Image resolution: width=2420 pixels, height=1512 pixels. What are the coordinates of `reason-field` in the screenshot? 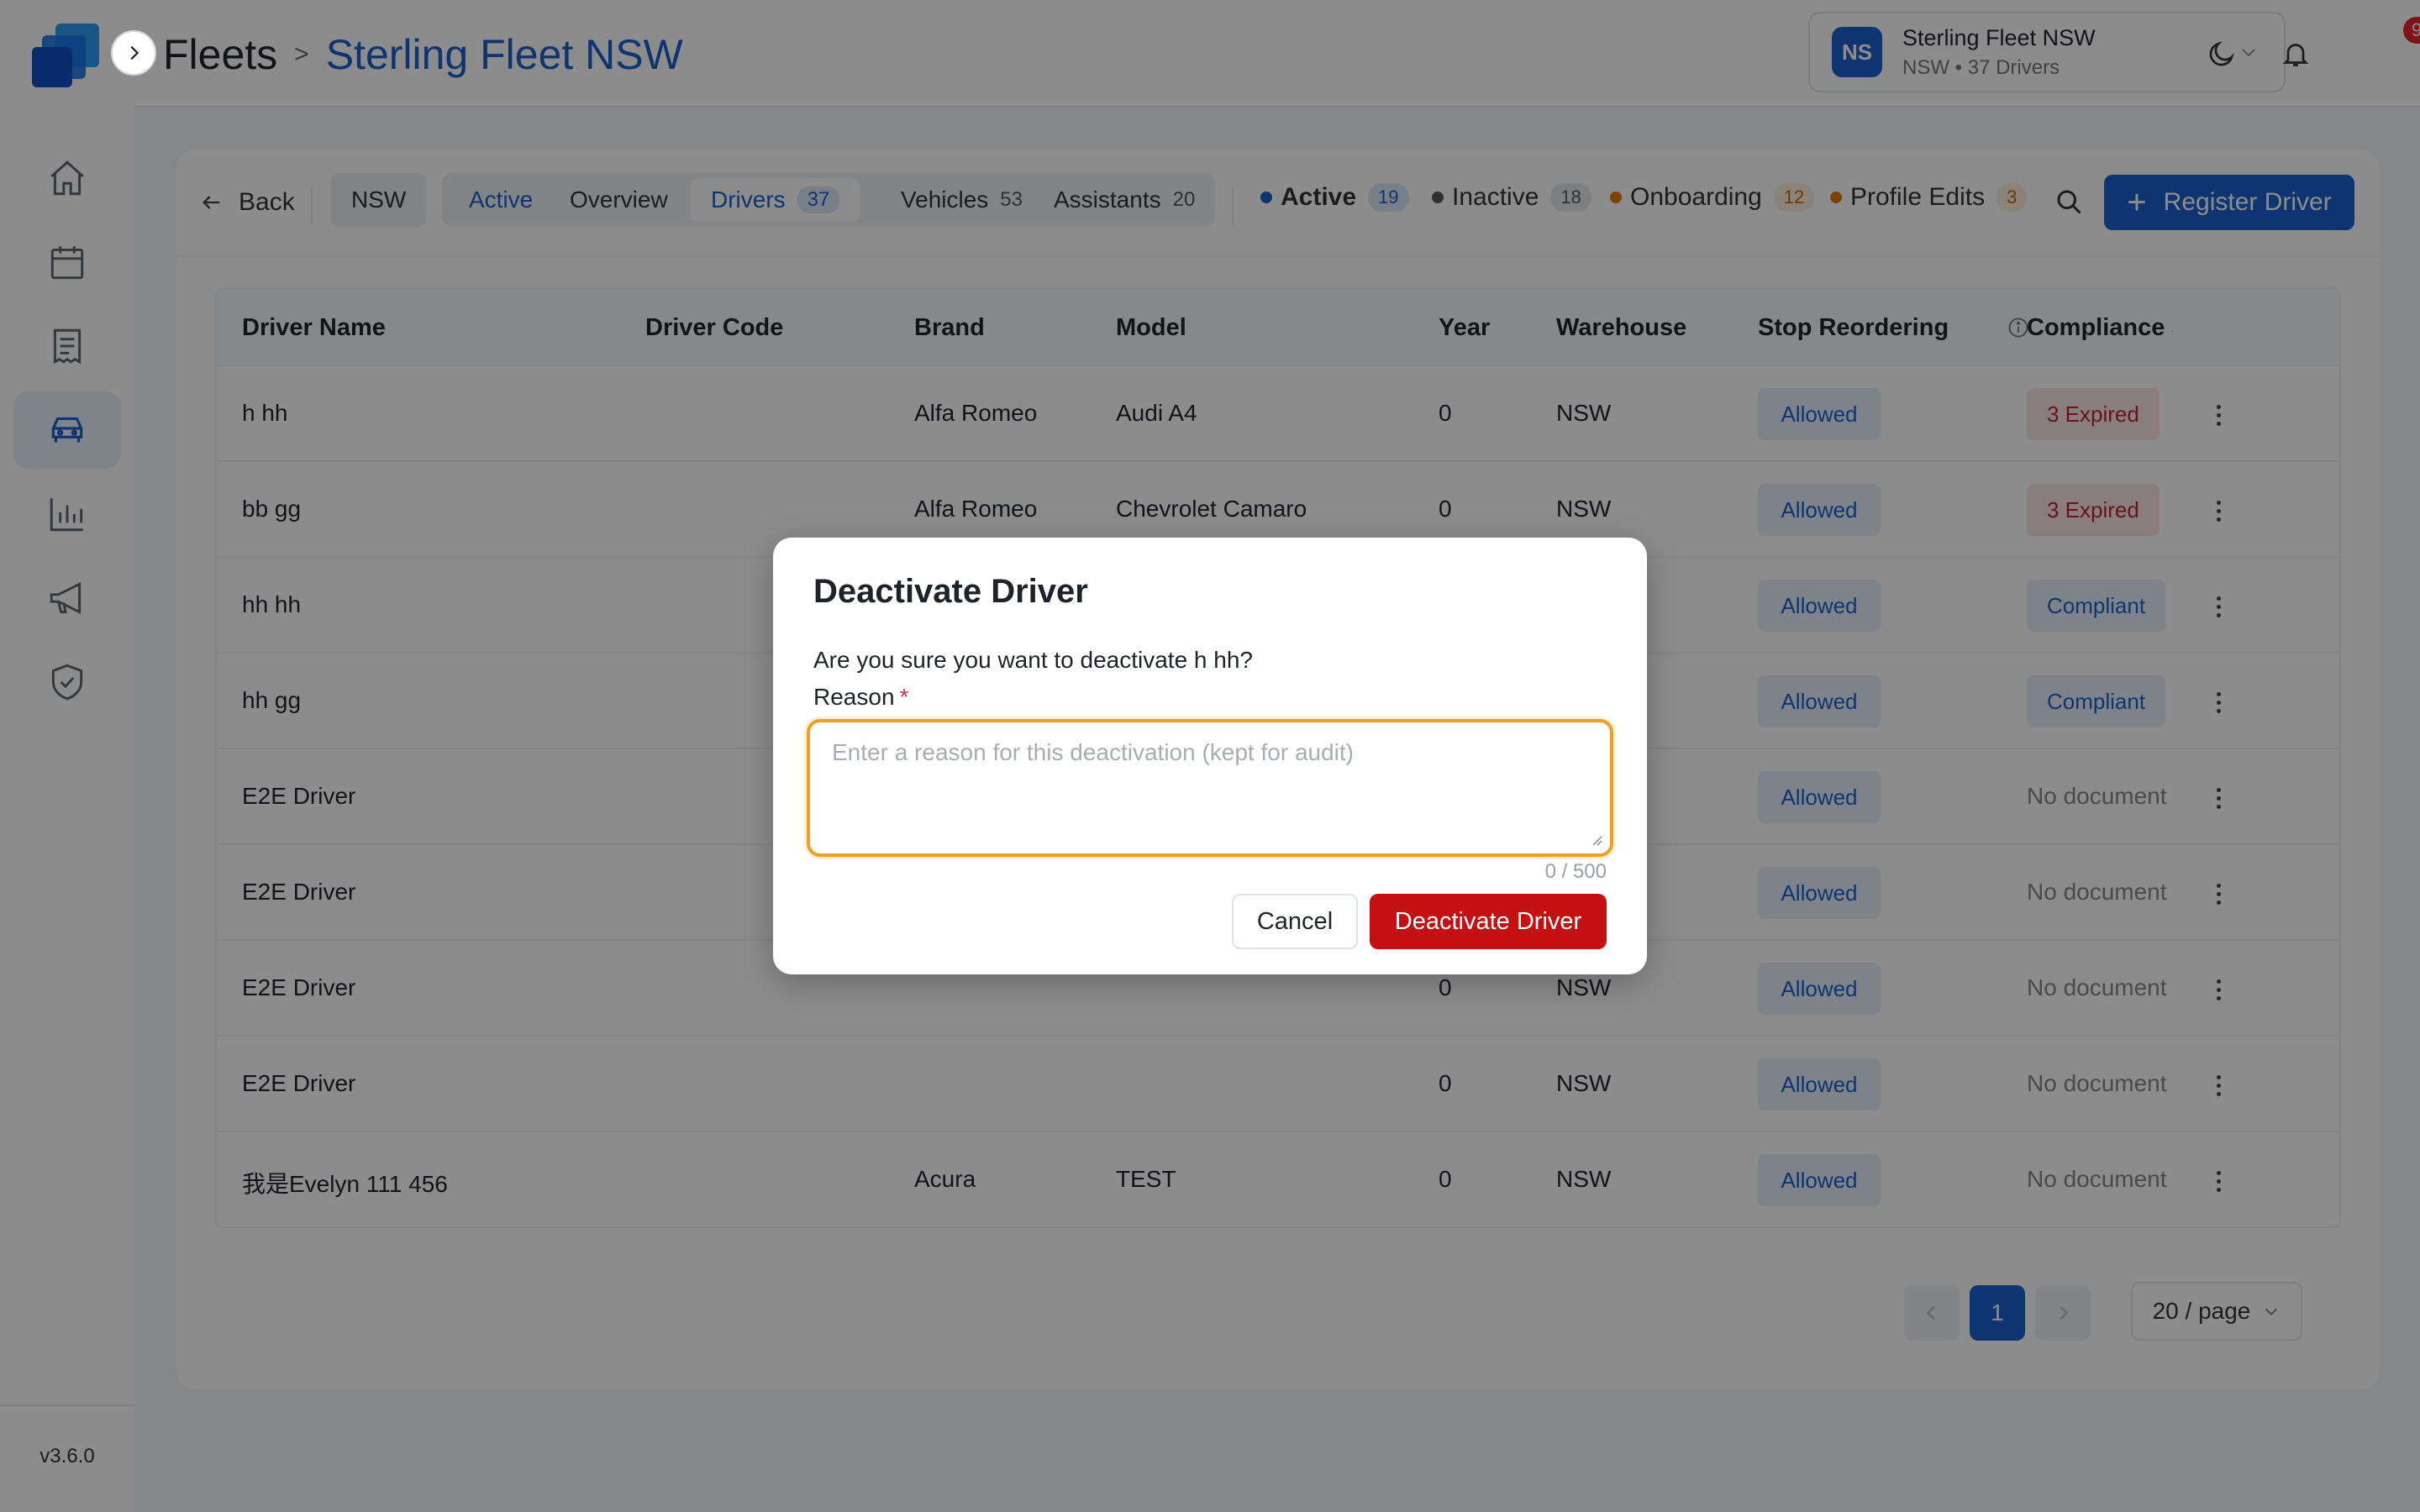 It's located at (1210, 788).